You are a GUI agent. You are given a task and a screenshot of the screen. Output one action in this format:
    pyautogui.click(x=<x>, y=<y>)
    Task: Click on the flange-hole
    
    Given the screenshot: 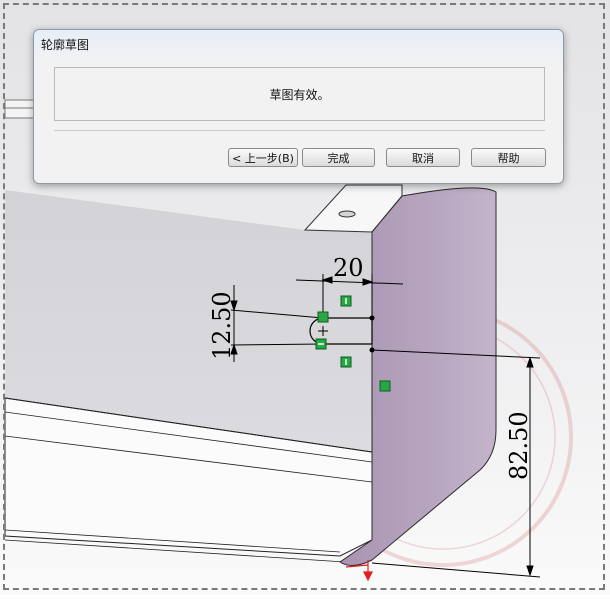 What is the action you would take?
    pyautogui.click(x=347, y=214)
    